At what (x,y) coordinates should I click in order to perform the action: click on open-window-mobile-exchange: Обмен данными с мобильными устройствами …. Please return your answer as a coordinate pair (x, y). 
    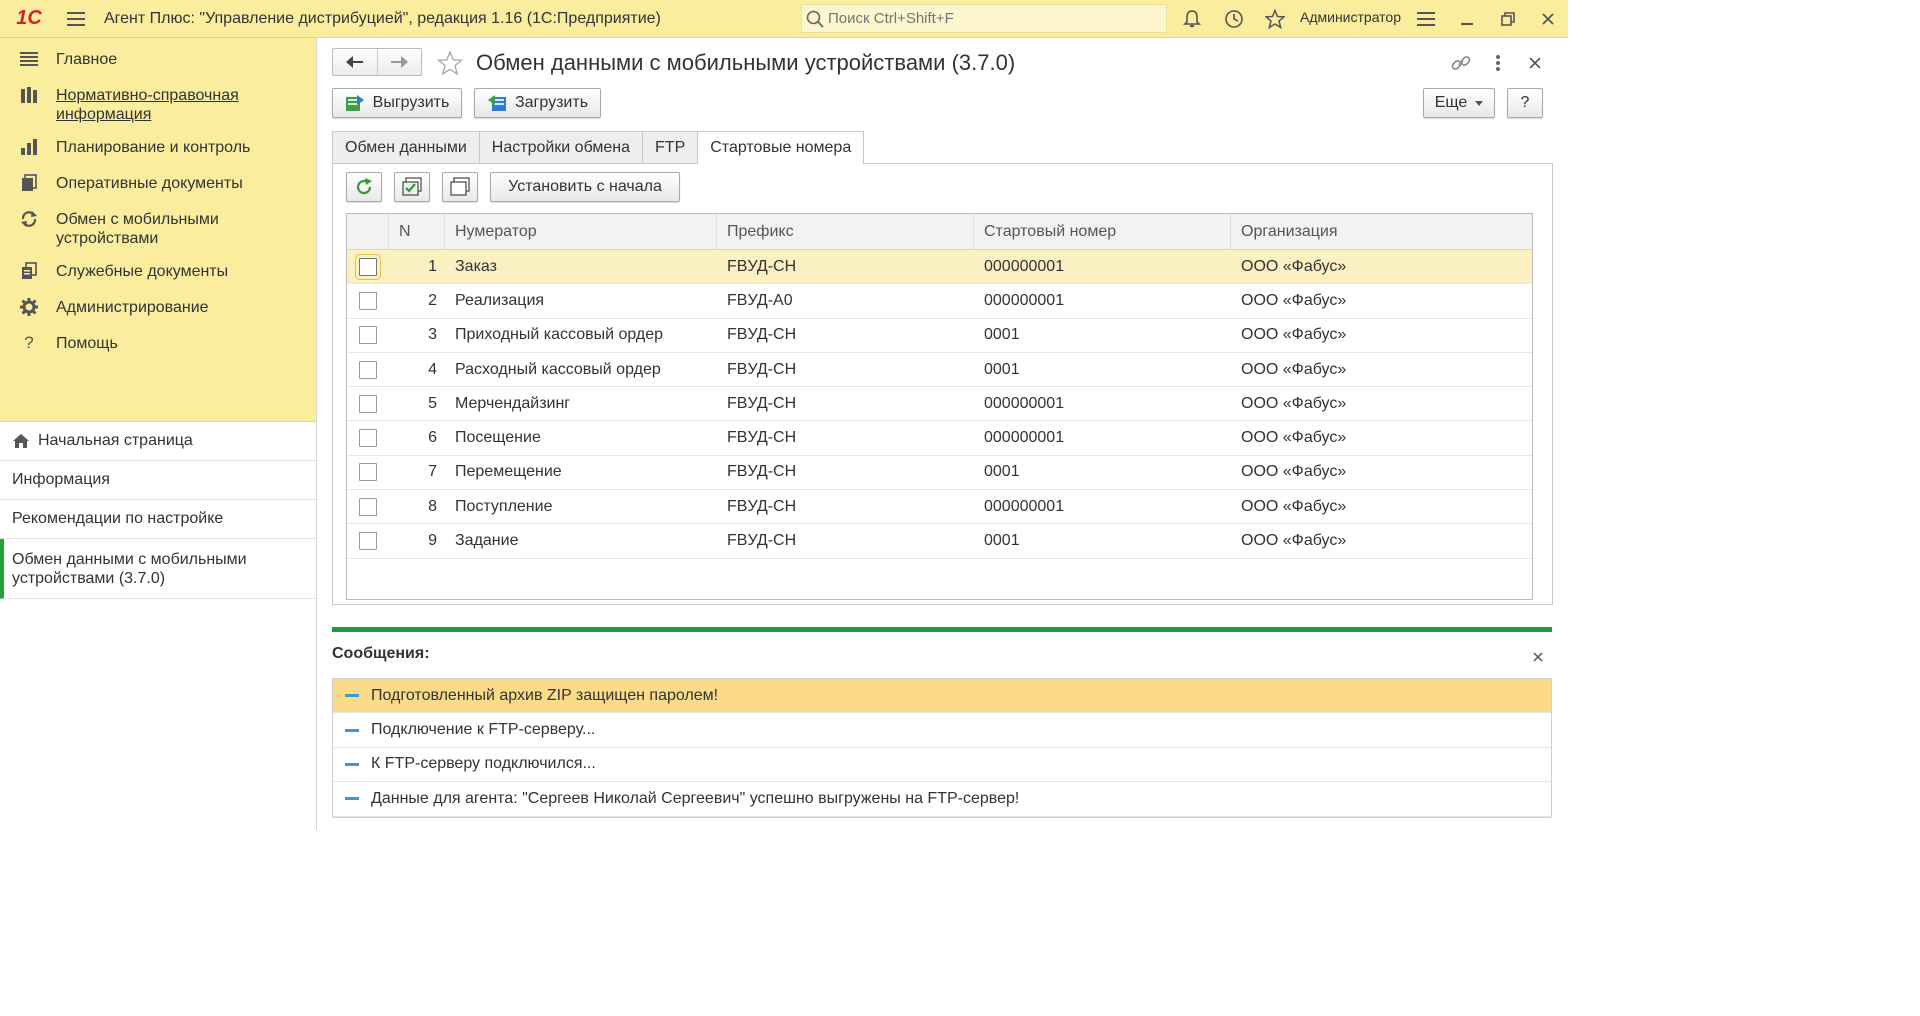
    Looking at the image, I should click on (158, 569).